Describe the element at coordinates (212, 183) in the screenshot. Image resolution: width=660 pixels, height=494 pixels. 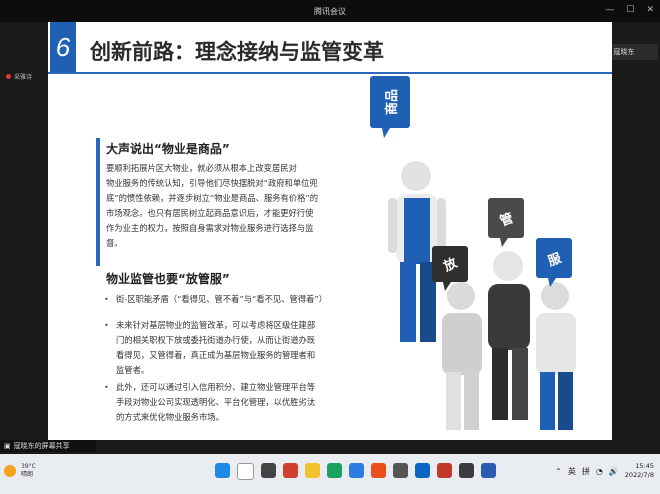
I see `para-line: 物业服务的传统认知，引导他们尽快摆脱对“政府和单位兜` at that location.